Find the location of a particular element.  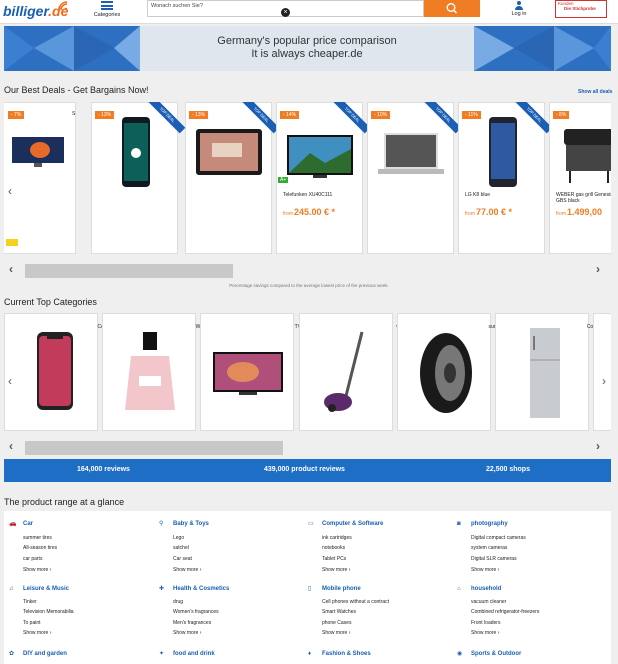

range-link: drug is located at coordinates (178, 602).